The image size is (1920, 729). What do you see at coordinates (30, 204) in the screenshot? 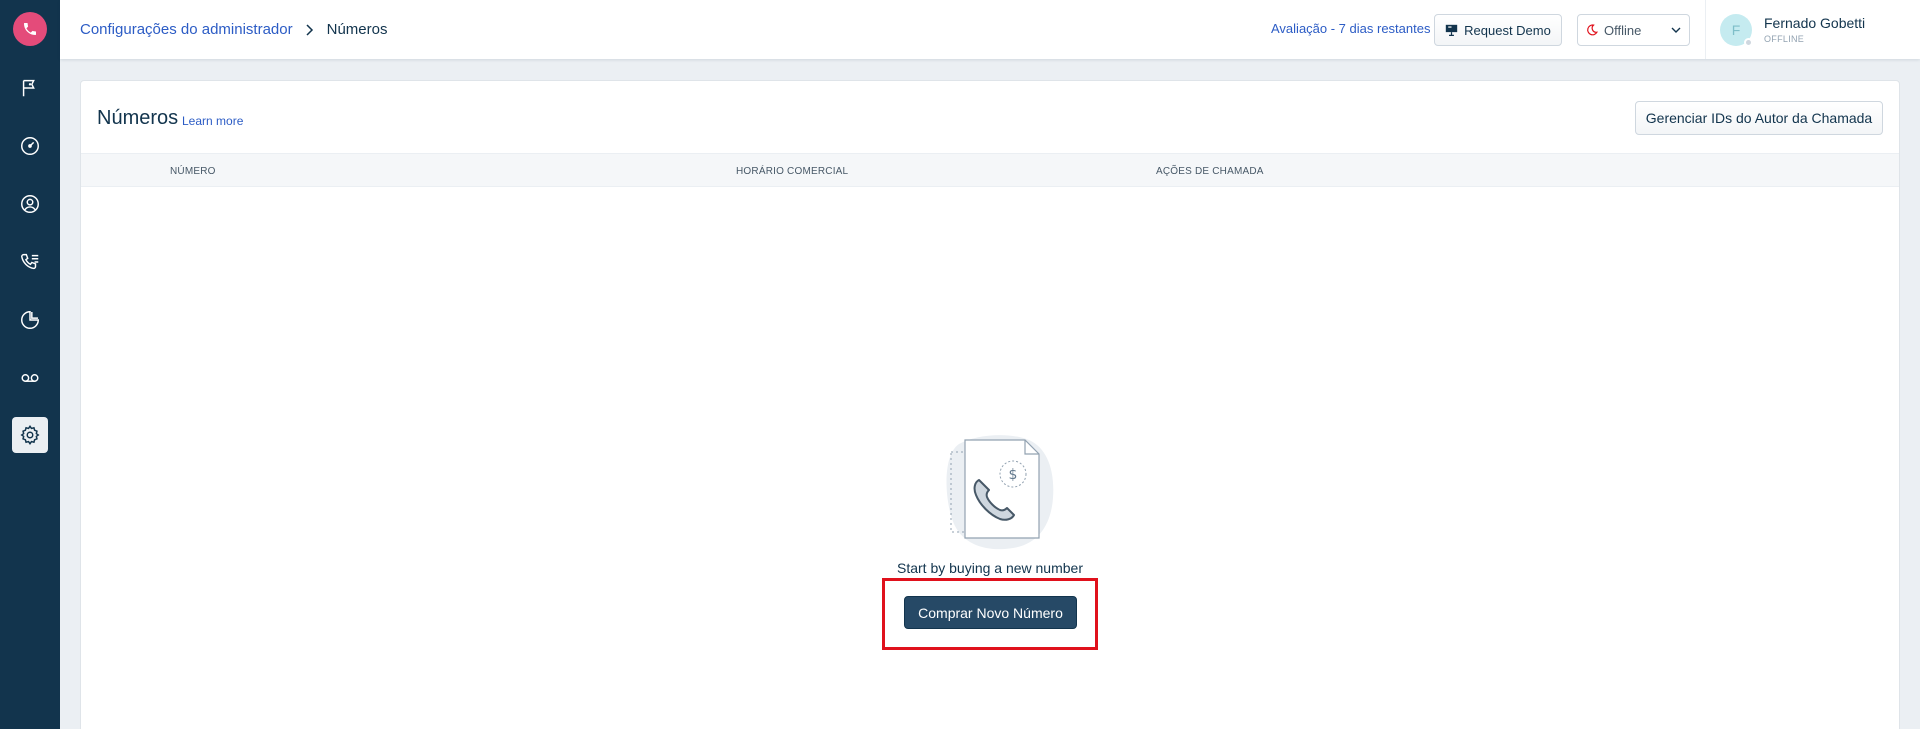
I see `contacts-icon` at bounding box center [30, 204].